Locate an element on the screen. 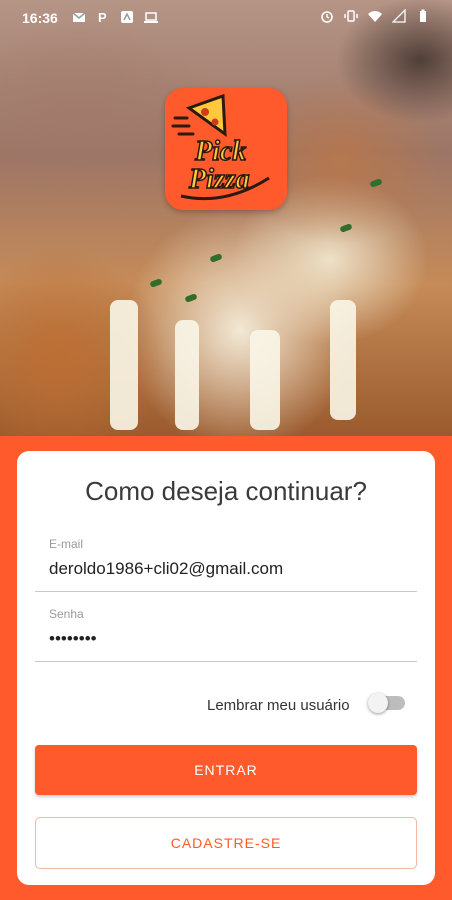  page-title: Como deseja continuar? is located at coordinates (226, 491).